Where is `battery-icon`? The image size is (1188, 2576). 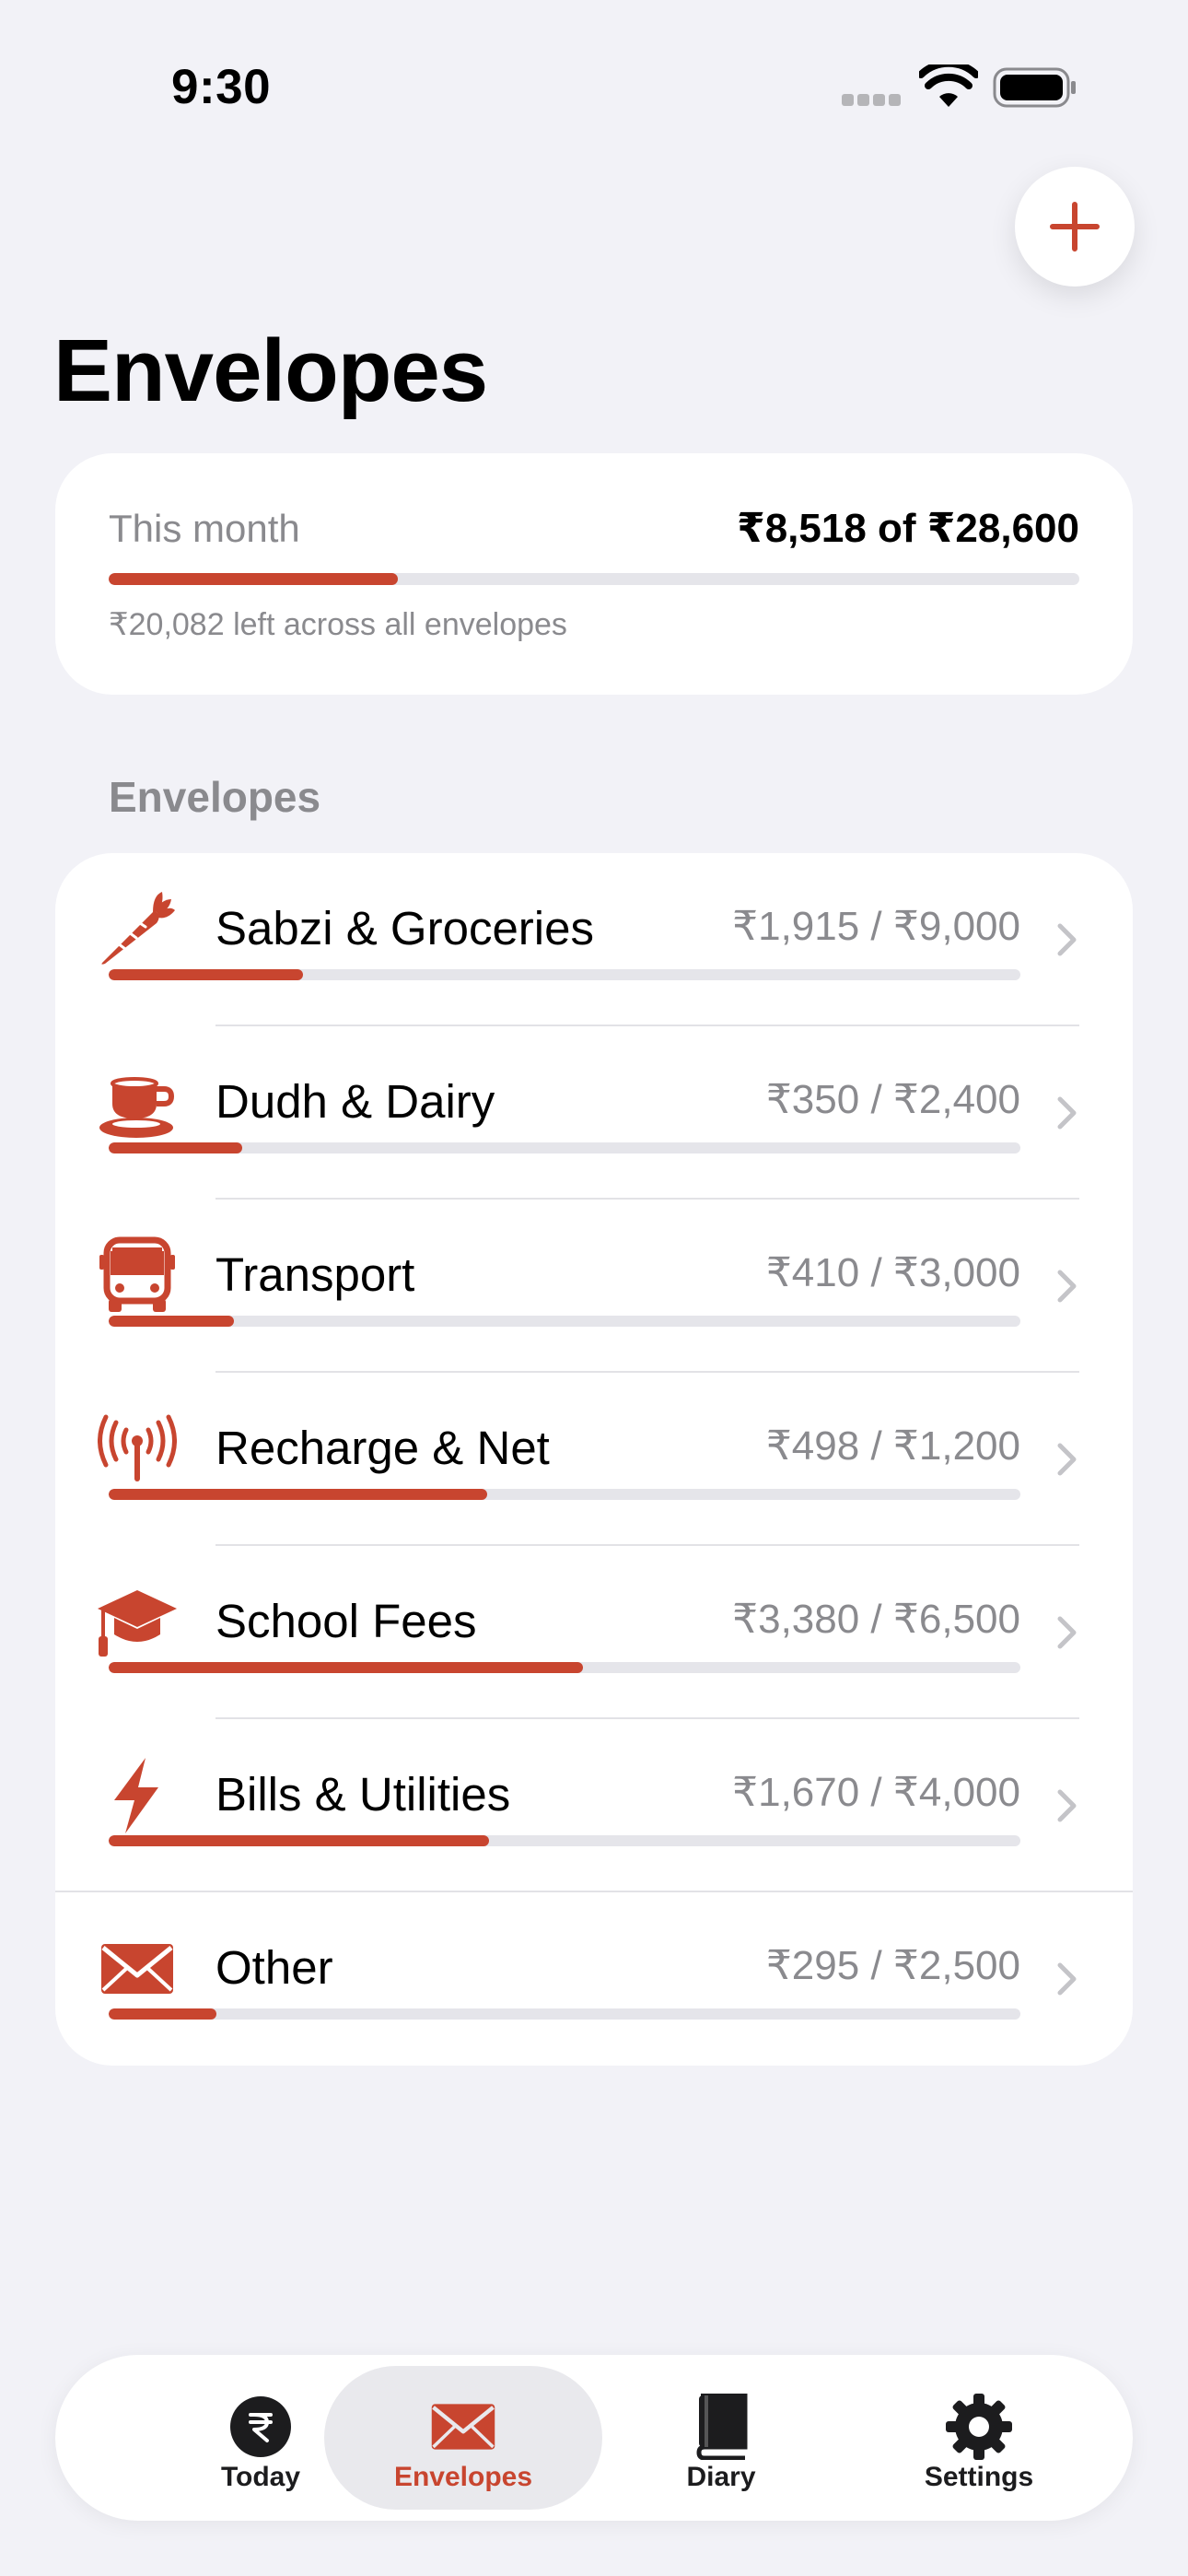
battery-icon is located at coordinates (1034, 87).